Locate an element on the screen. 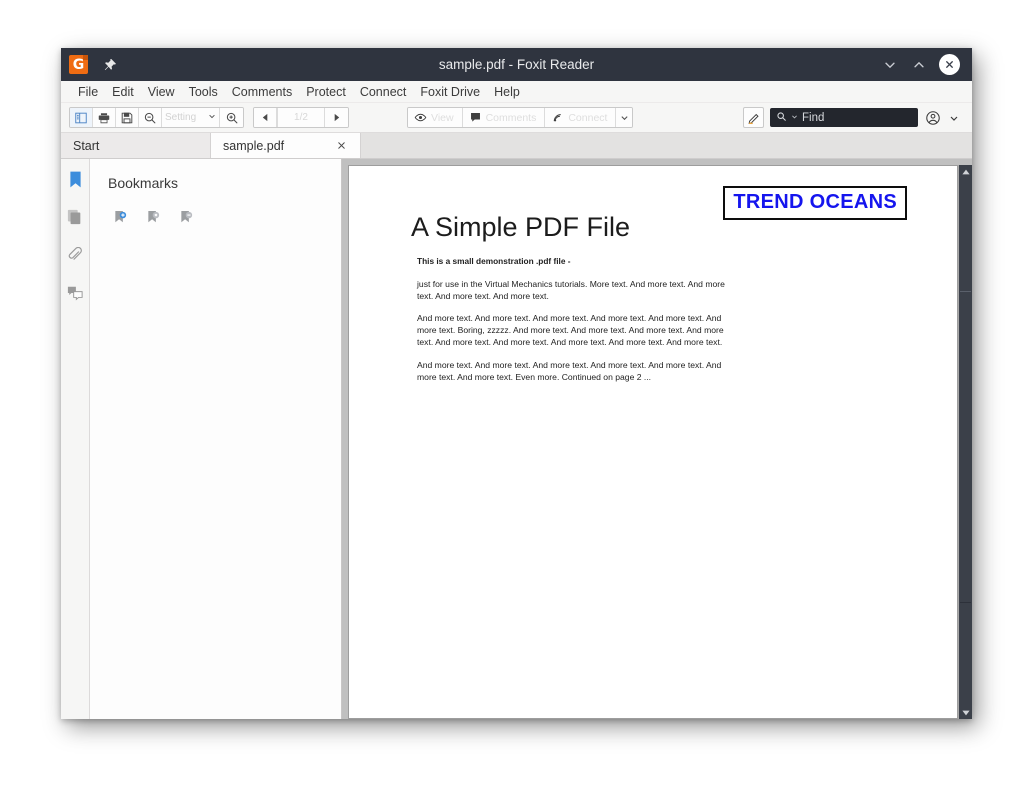  eye-icon is located at coordinates (420, 117).